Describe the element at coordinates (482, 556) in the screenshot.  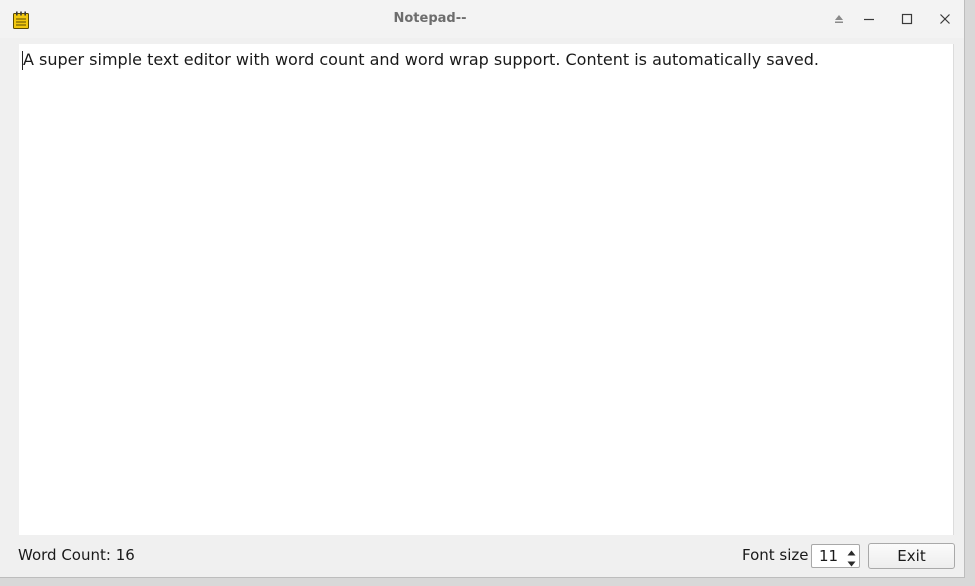
I see `status-bar: Word Count: 16 Font size 11 Exit` at that location.